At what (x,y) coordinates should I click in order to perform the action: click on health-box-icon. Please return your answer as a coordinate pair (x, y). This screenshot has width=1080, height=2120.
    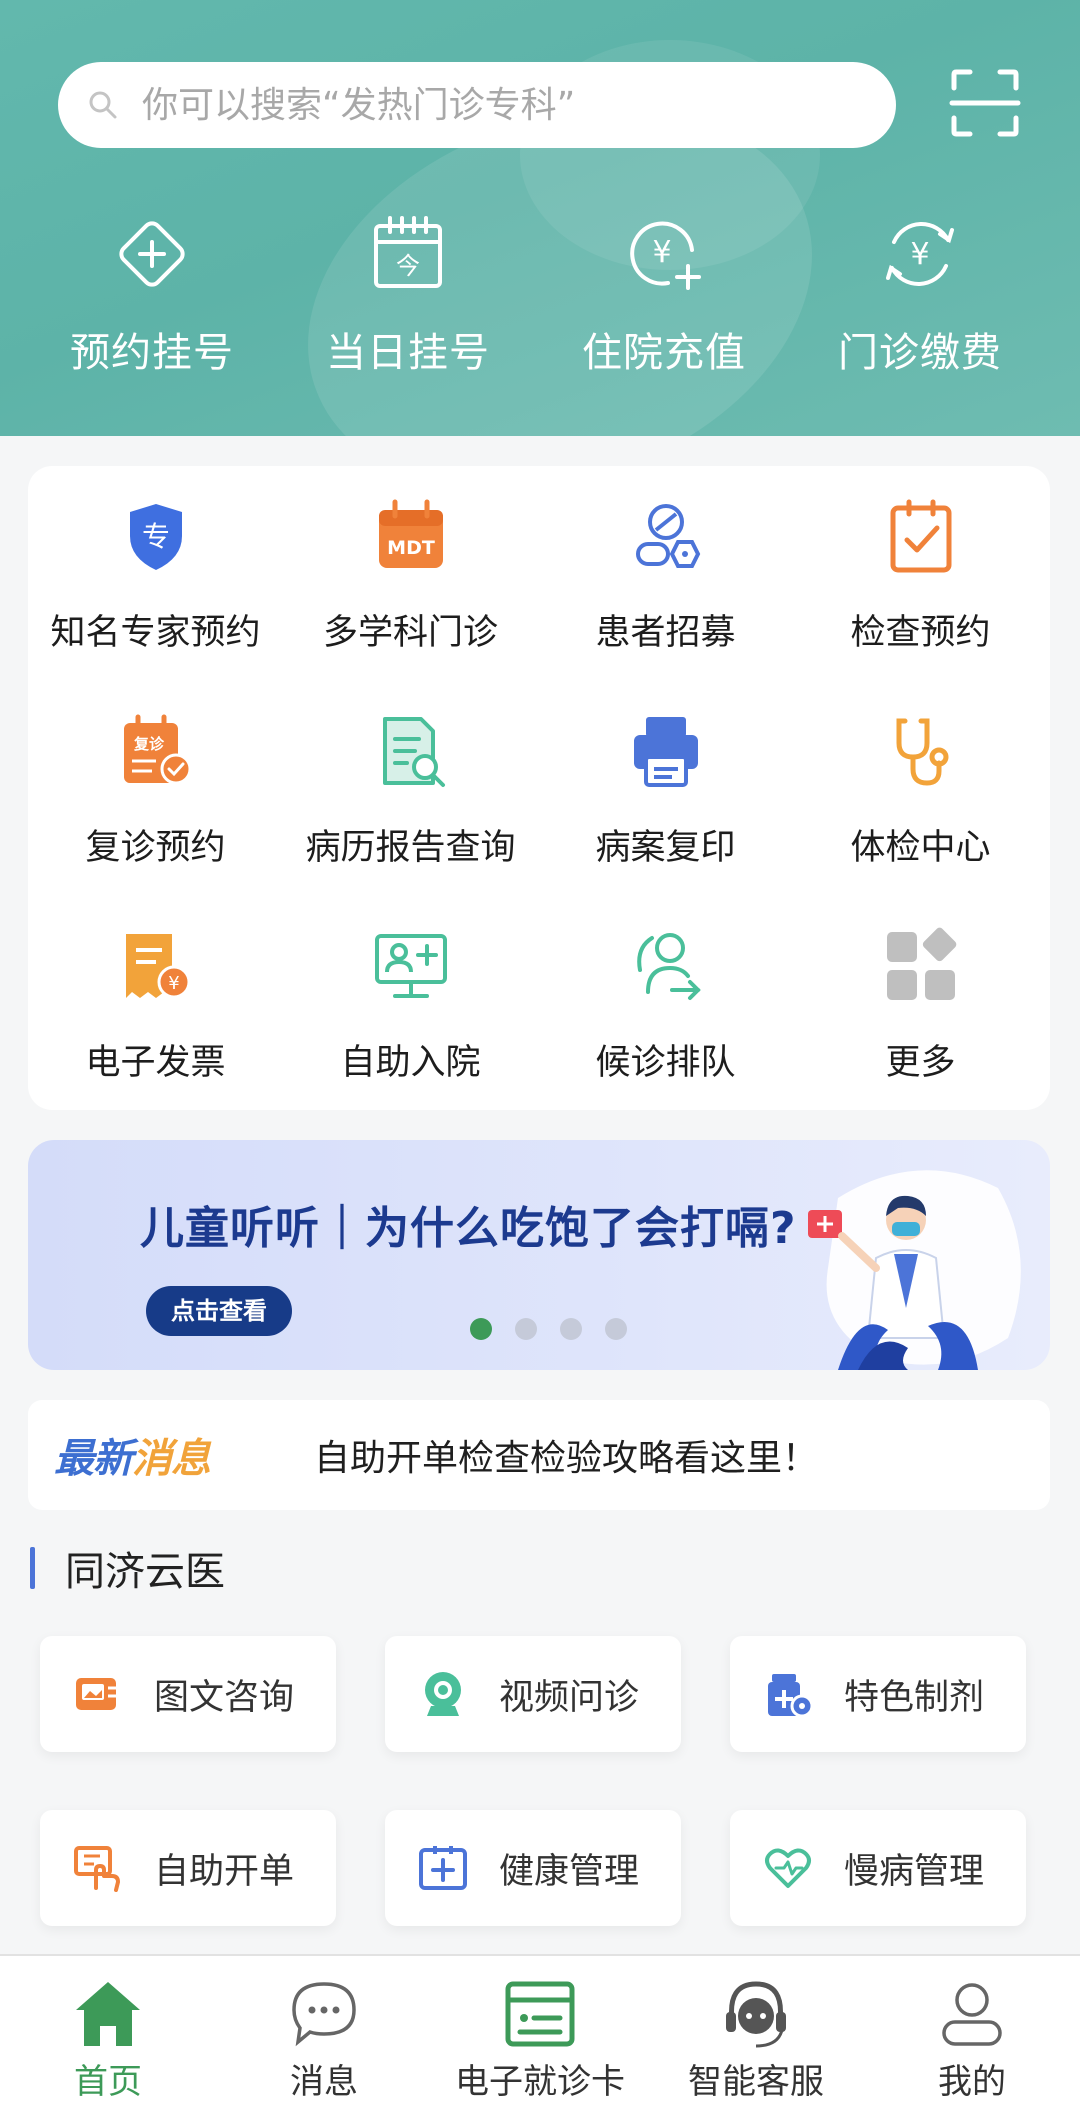
    Looking at the image, I should click on (443, 1868).